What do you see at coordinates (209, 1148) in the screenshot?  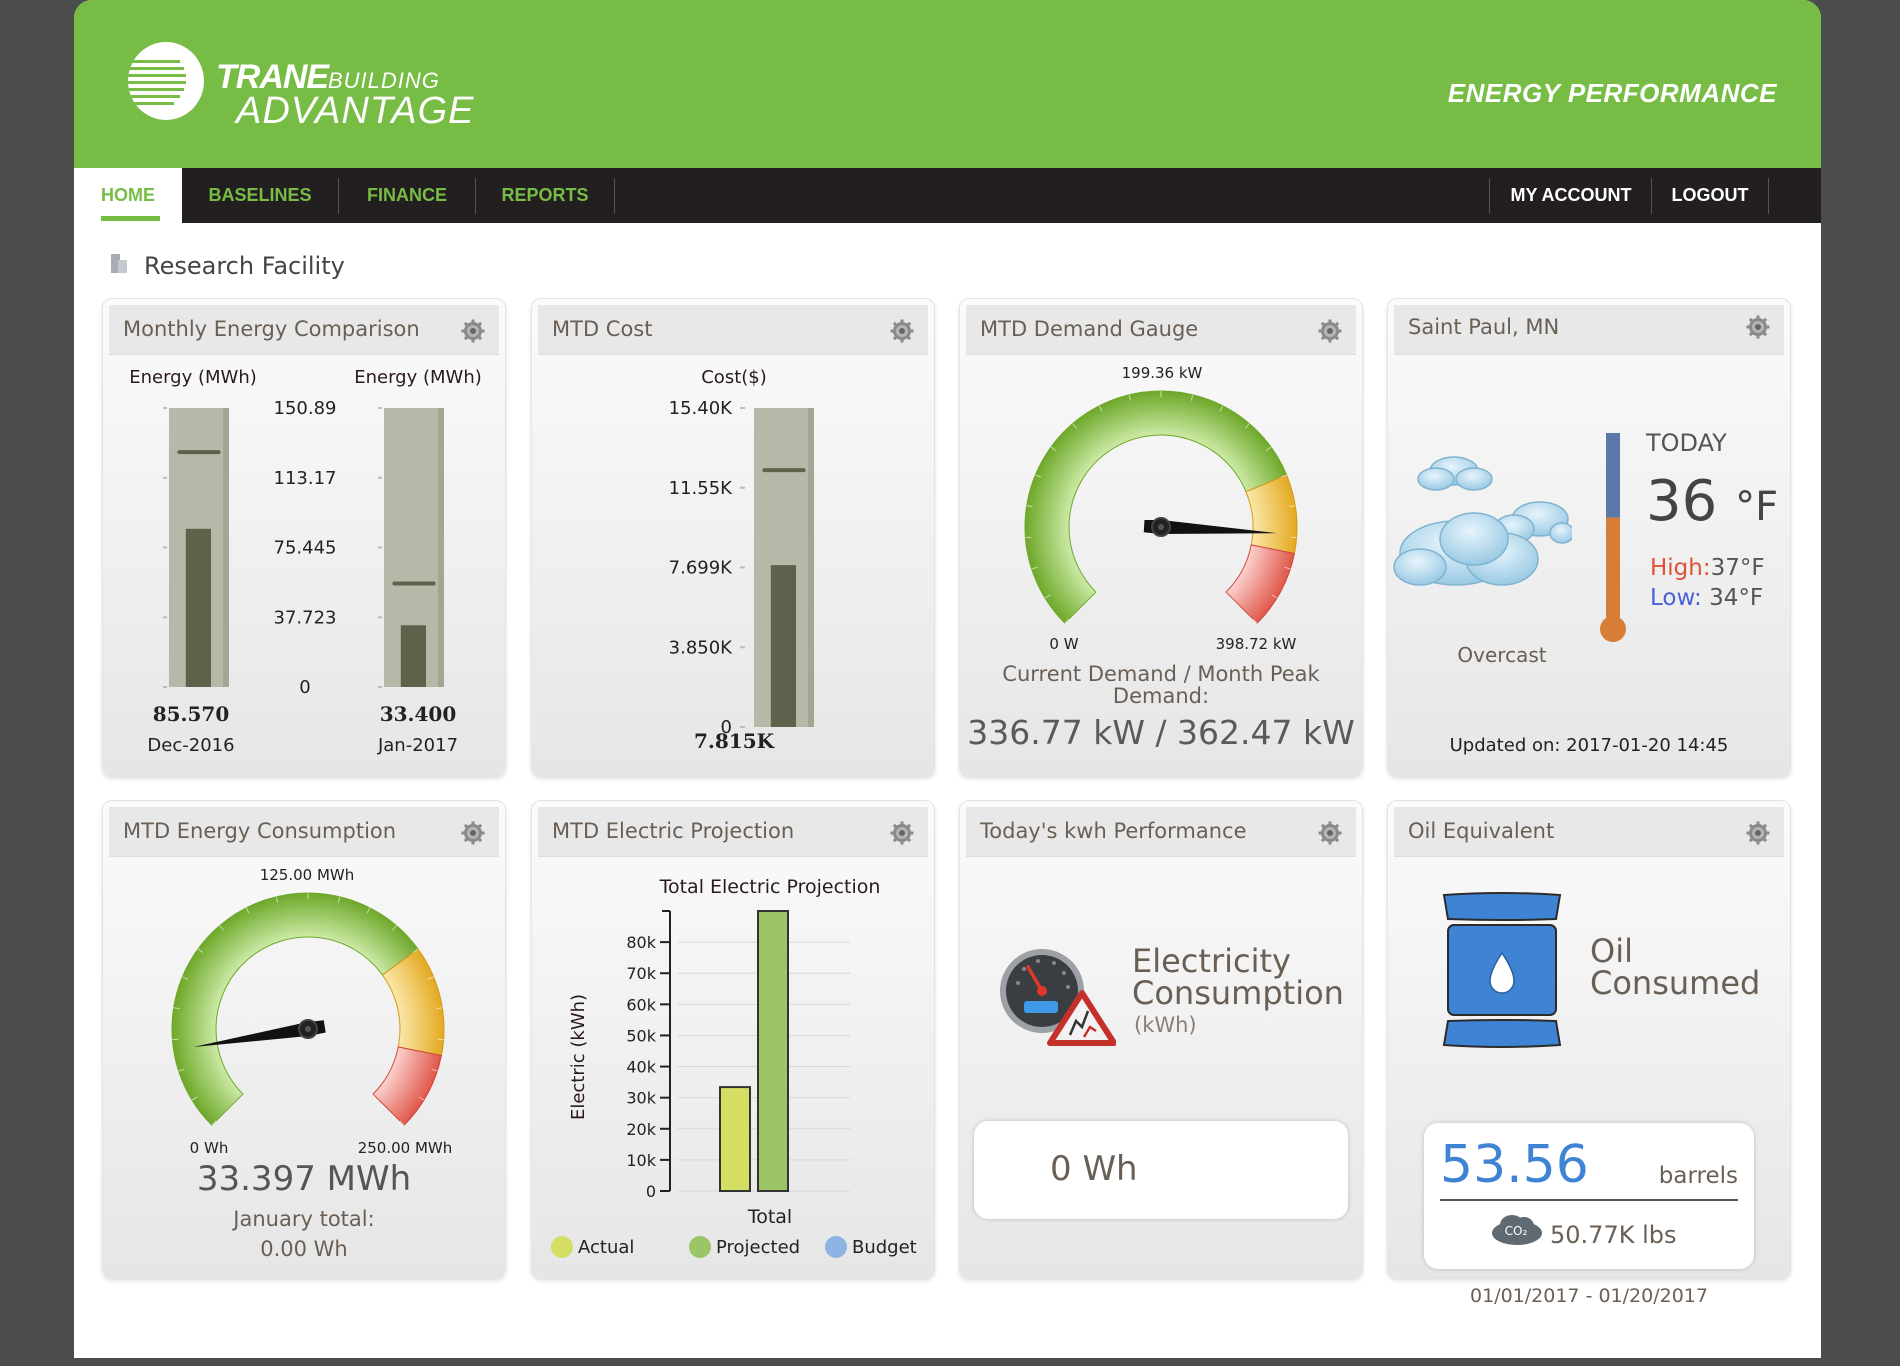 I see `gauge-min-label: 0 Wh` at bounding box center [209, 1148].